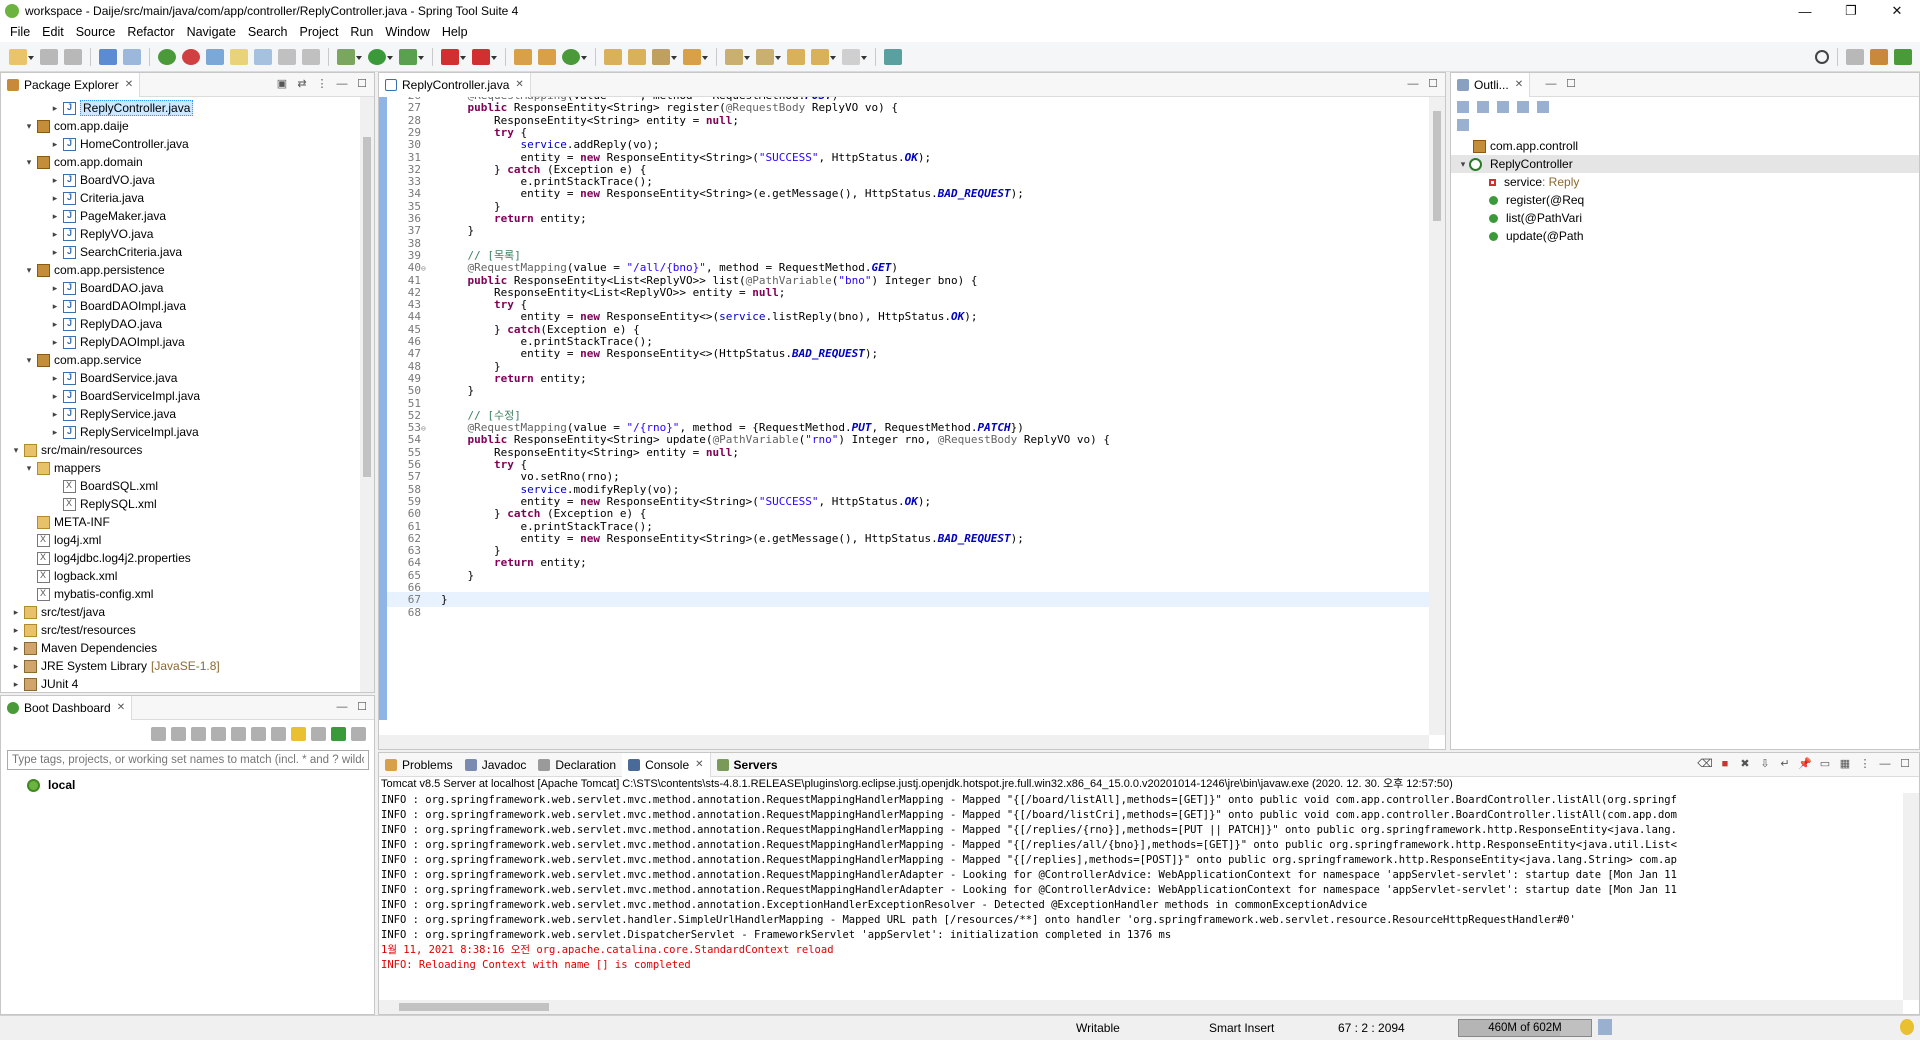 Image resolution: width=1920 pixels, height=1040 pixels. I want to click on heap-status: 460M of 602M, so click(1525, 1028).